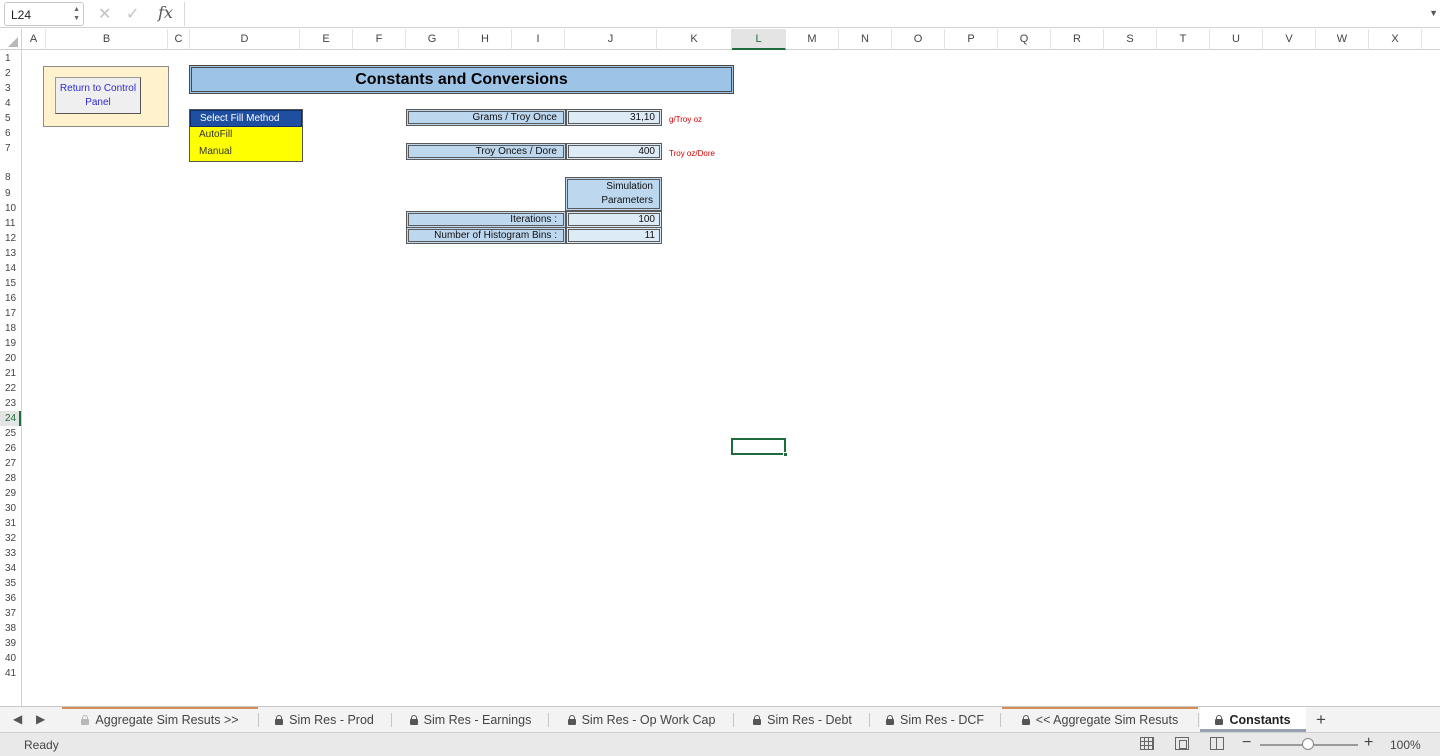  What do you see at coordinates (107, 39) in the screenshot?
I see `column-header-b: B` at bounding box center [107, 39].